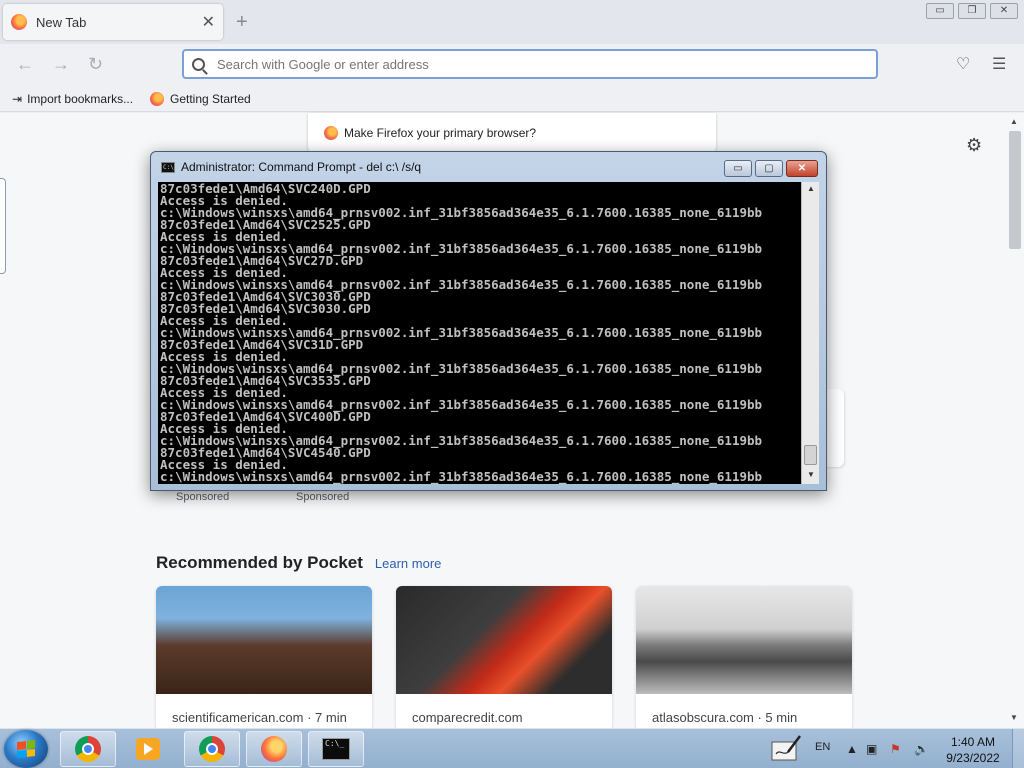  I want to click on cmd-icon: C:\_, so click(336, 749).